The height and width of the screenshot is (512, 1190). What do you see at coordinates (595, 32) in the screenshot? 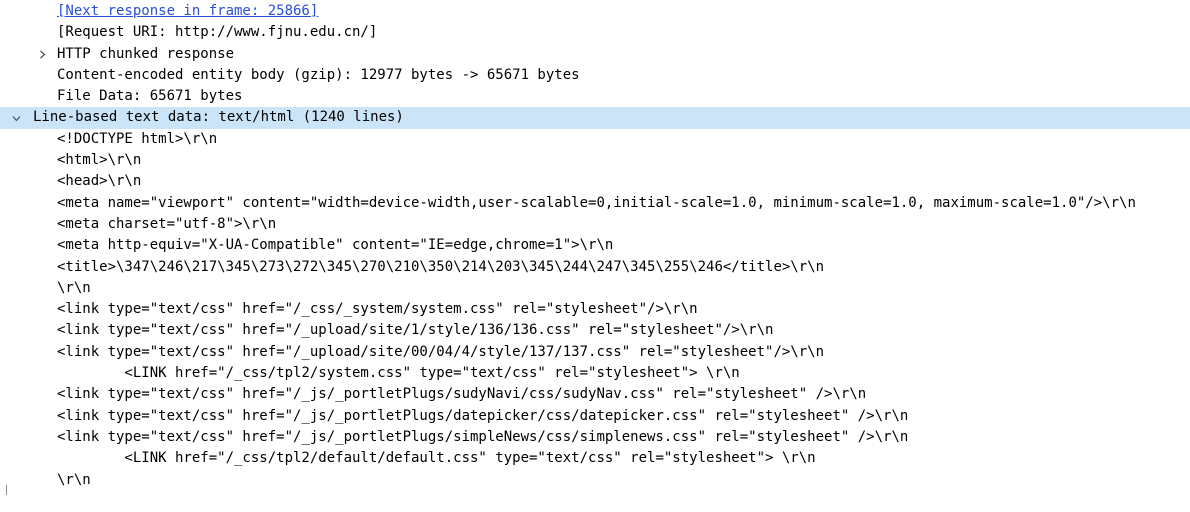
I see `request-uri-row: [Request URI: http://www.fjnu.edu.cn/]` at bounding box center [595, 32].